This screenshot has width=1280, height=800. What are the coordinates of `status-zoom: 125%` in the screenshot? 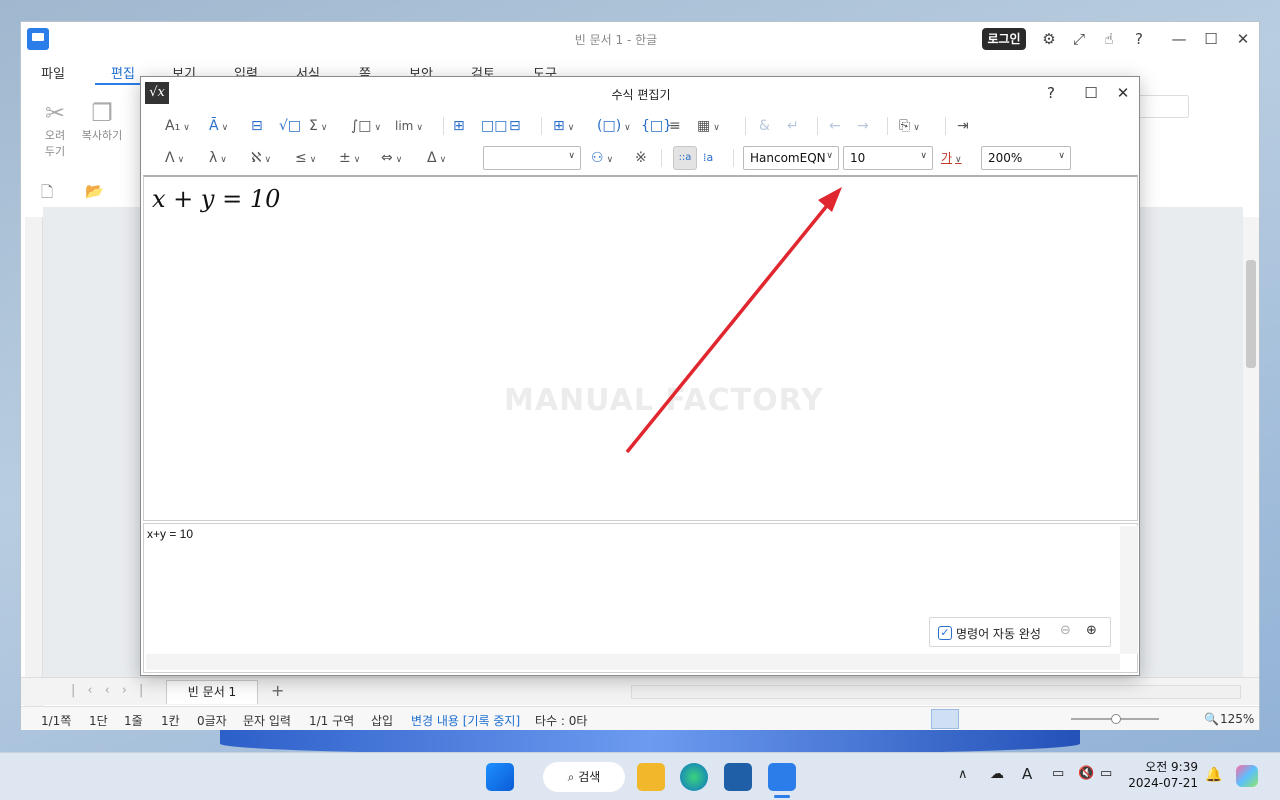 It's located at (1237, 719).